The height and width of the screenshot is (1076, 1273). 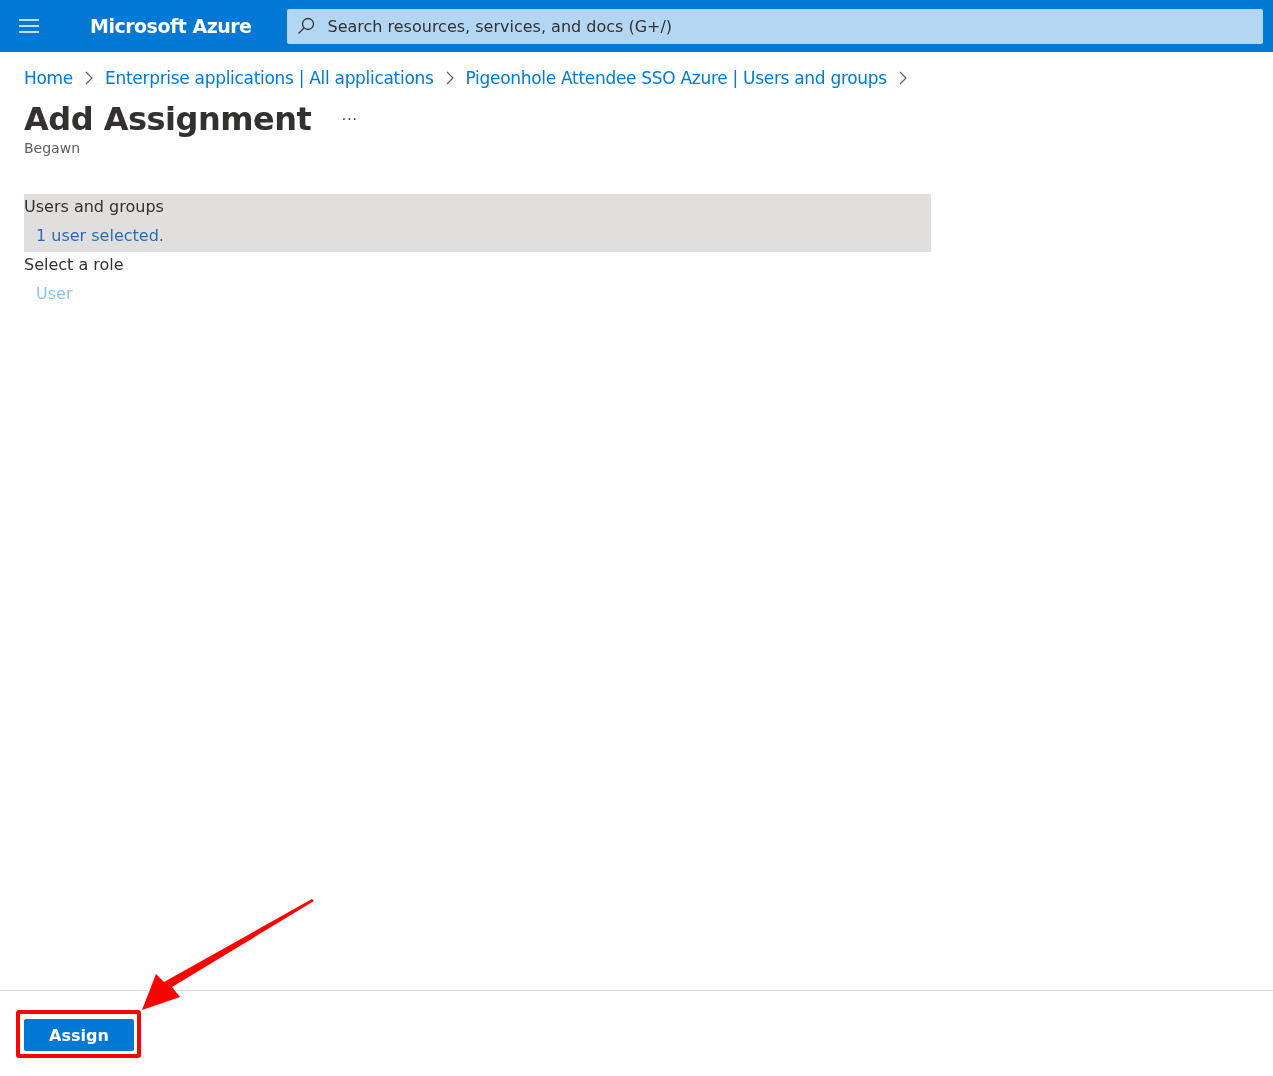 What do you see at coordinates (775, 26) in the screenshot?
I see `search-field: Search resources, services, and docs (G+/)` at bounding box center [775, 26].